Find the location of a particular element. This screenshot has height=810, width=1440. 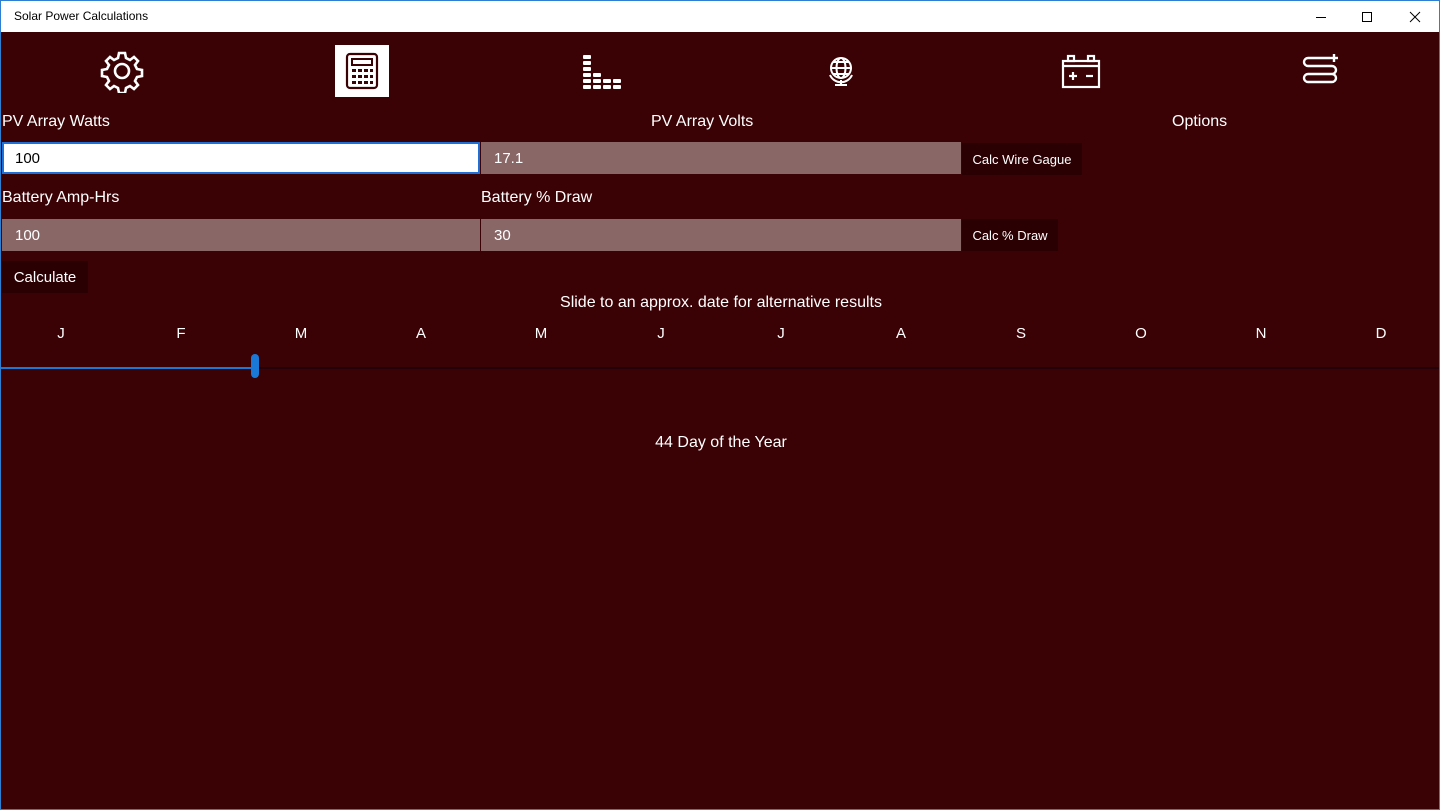

close-icon is located at coordinates (1415, 17).